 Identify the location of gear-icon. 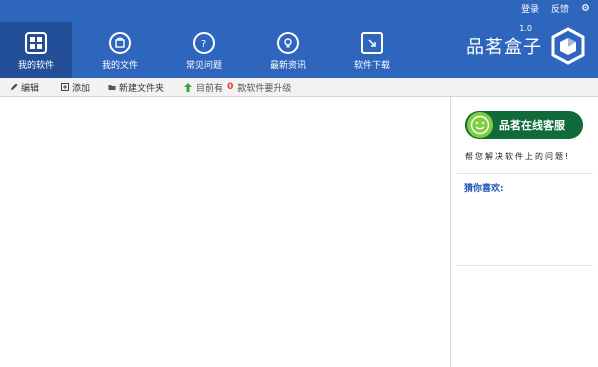
(585, 9).